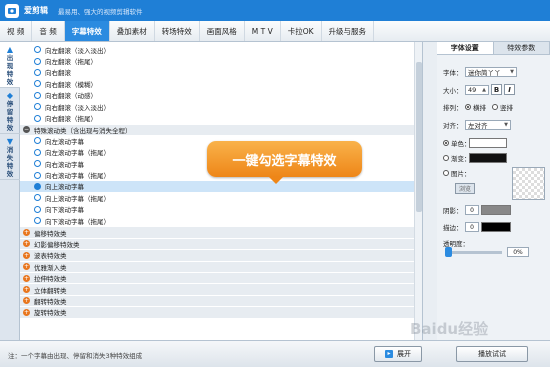 This screenshot has height=367, width=550. Describe the element at coordinates (217, 266) in the screenshot. I see `category-row: + 优雅渐入类` at that location.